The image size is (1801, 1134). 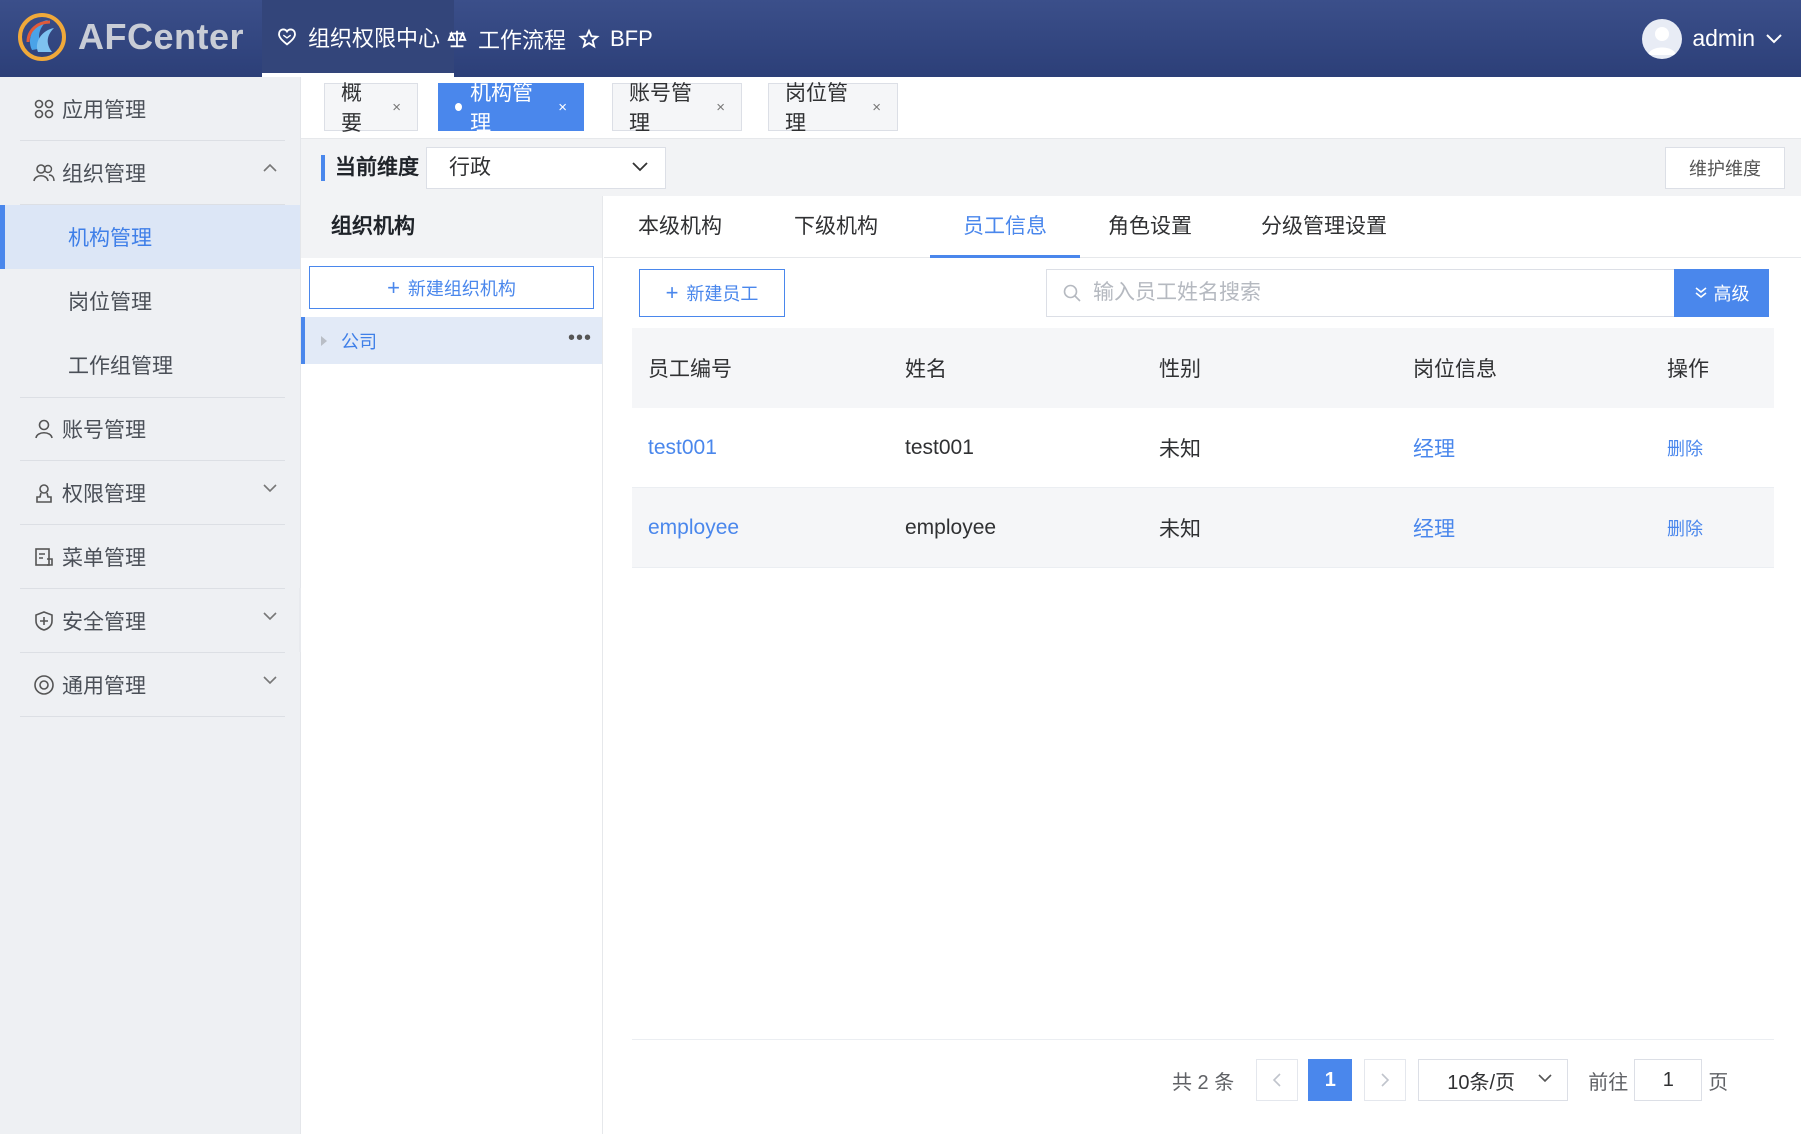 I want to click on expand-caret-icon, so click(x=324, y=340).